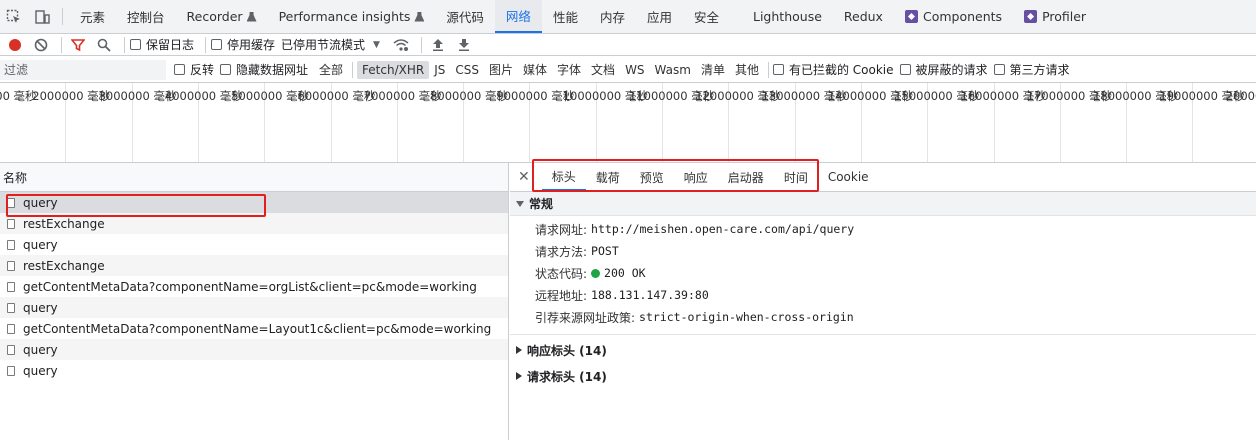  I want to click on network-conditions-button, so click(401, 45).